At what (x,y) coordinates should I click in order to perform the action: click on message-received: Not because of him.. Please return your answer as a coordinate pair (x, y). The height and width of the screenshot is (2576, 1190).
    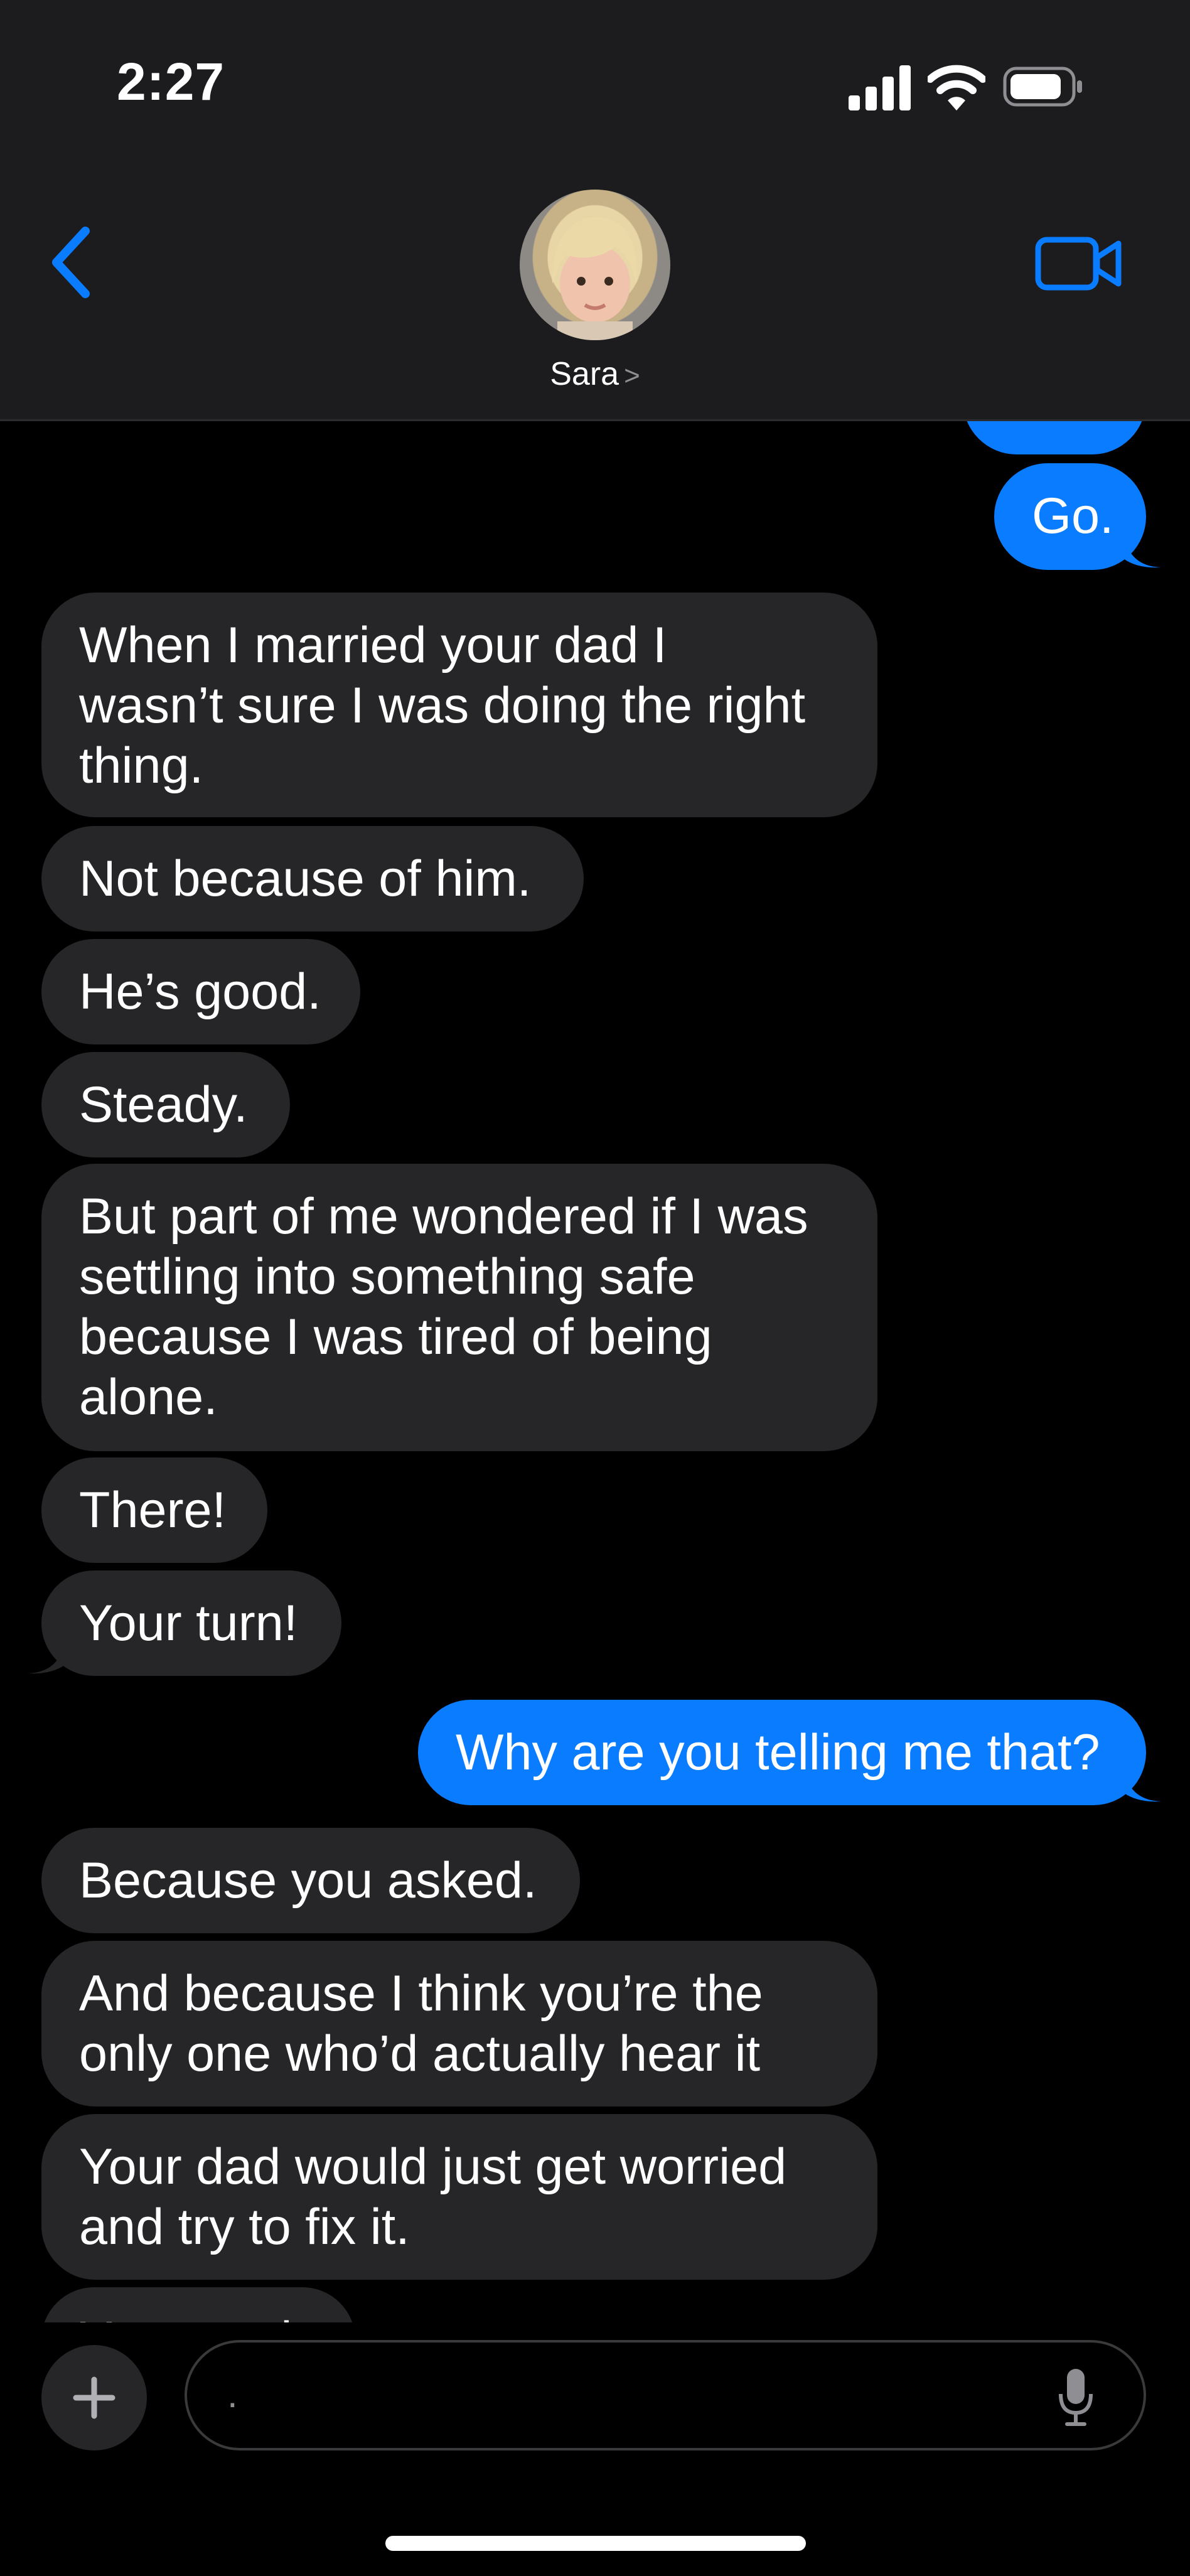
    Looking at the image, I should click on (312, 878).